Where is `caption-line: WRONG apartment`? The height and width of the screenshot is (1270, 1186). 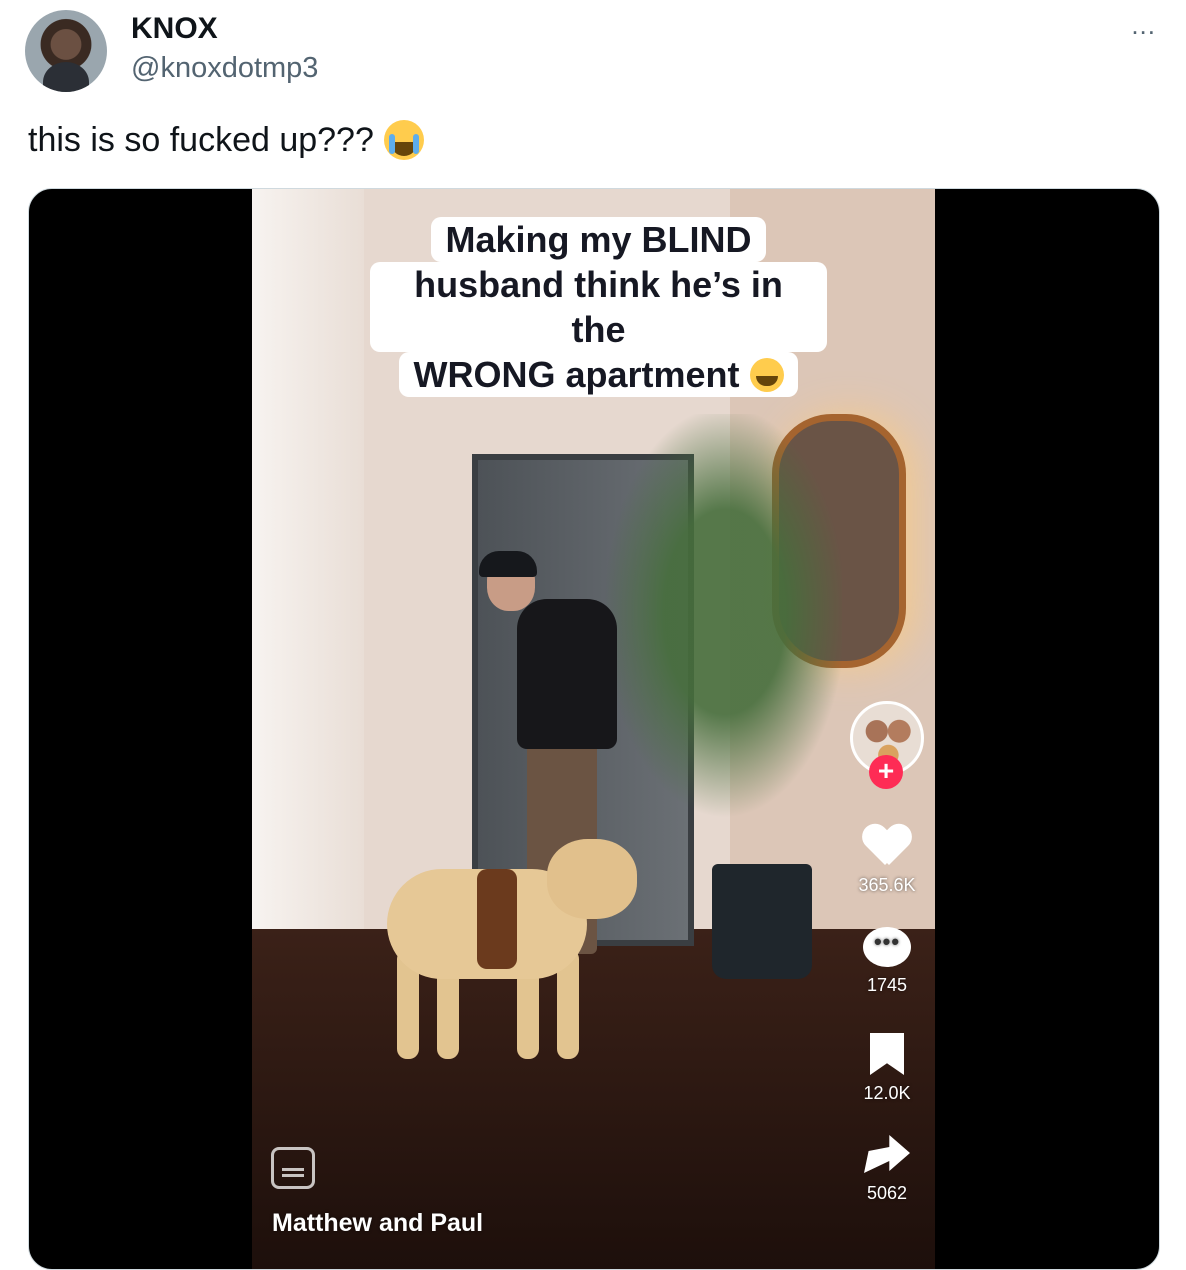 caption-line: WRONG apartment is located at coordinates (598, 374).